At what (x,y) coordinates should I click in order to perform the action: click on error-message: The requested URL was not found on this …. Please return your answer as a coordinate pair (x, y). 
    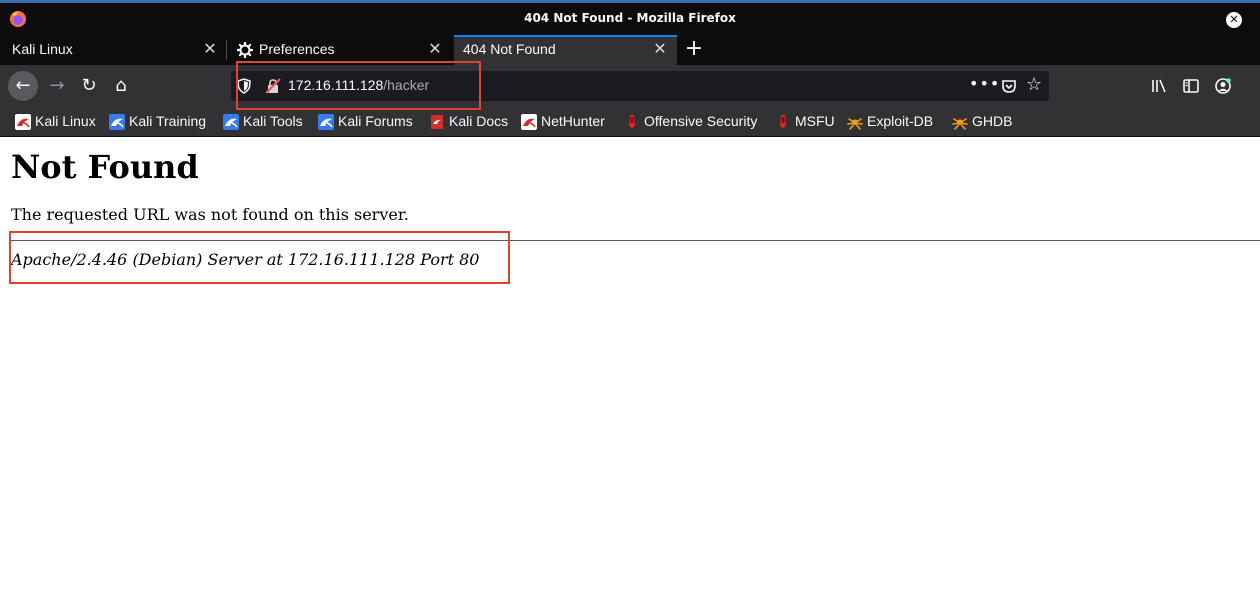
    Looking at the image, I should click on (210, 214).